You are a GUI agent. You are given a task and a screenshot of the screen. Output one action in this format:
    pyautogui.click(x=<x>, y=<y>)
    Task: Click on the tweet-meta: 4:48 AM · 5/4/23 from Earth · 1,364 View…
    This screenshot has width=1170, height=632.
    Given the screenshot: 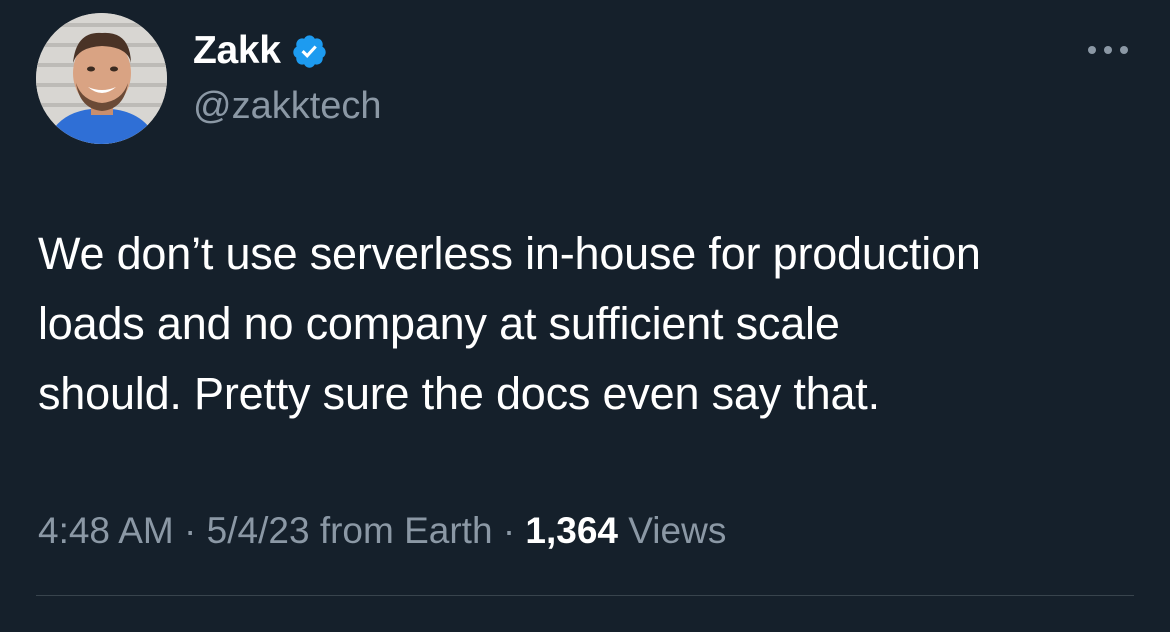 What is the action you would take?
    pyautogui.click(x=382, y=531)
    